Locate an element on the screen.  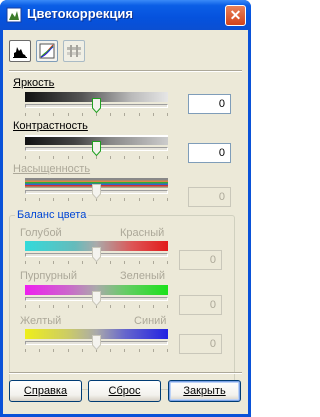
close-button-label: Закрыть is located at coordinates (204, 391).